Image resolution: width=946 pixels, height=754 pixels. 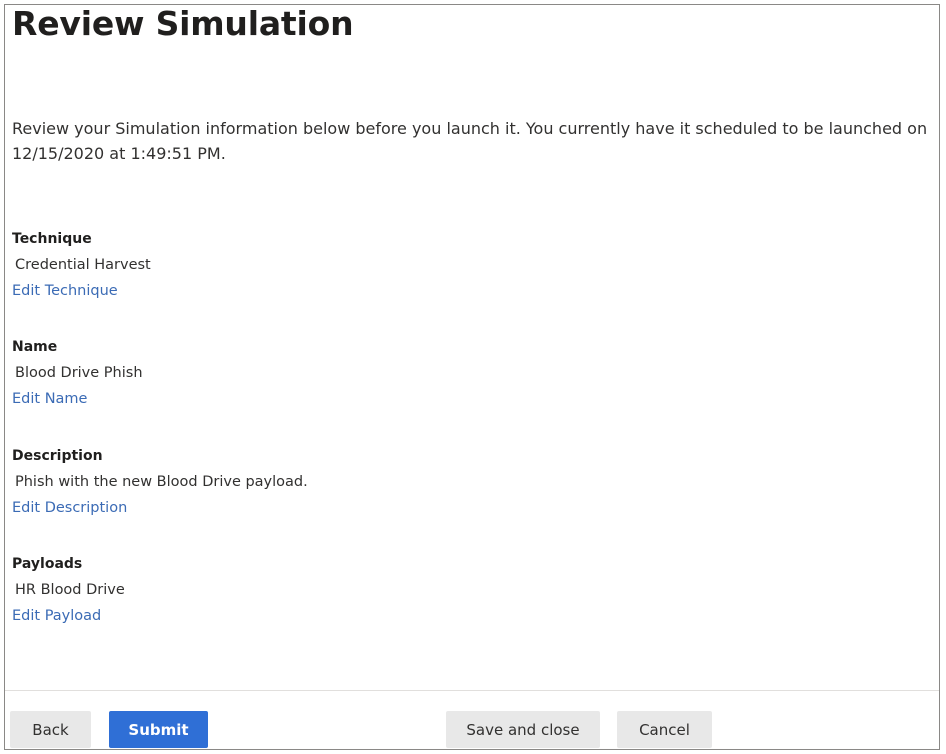 What do you see at coordinates (523, 729) in the screenshot?
I see `save-and-close-button: Save and close` at bounding box center [523, 729].